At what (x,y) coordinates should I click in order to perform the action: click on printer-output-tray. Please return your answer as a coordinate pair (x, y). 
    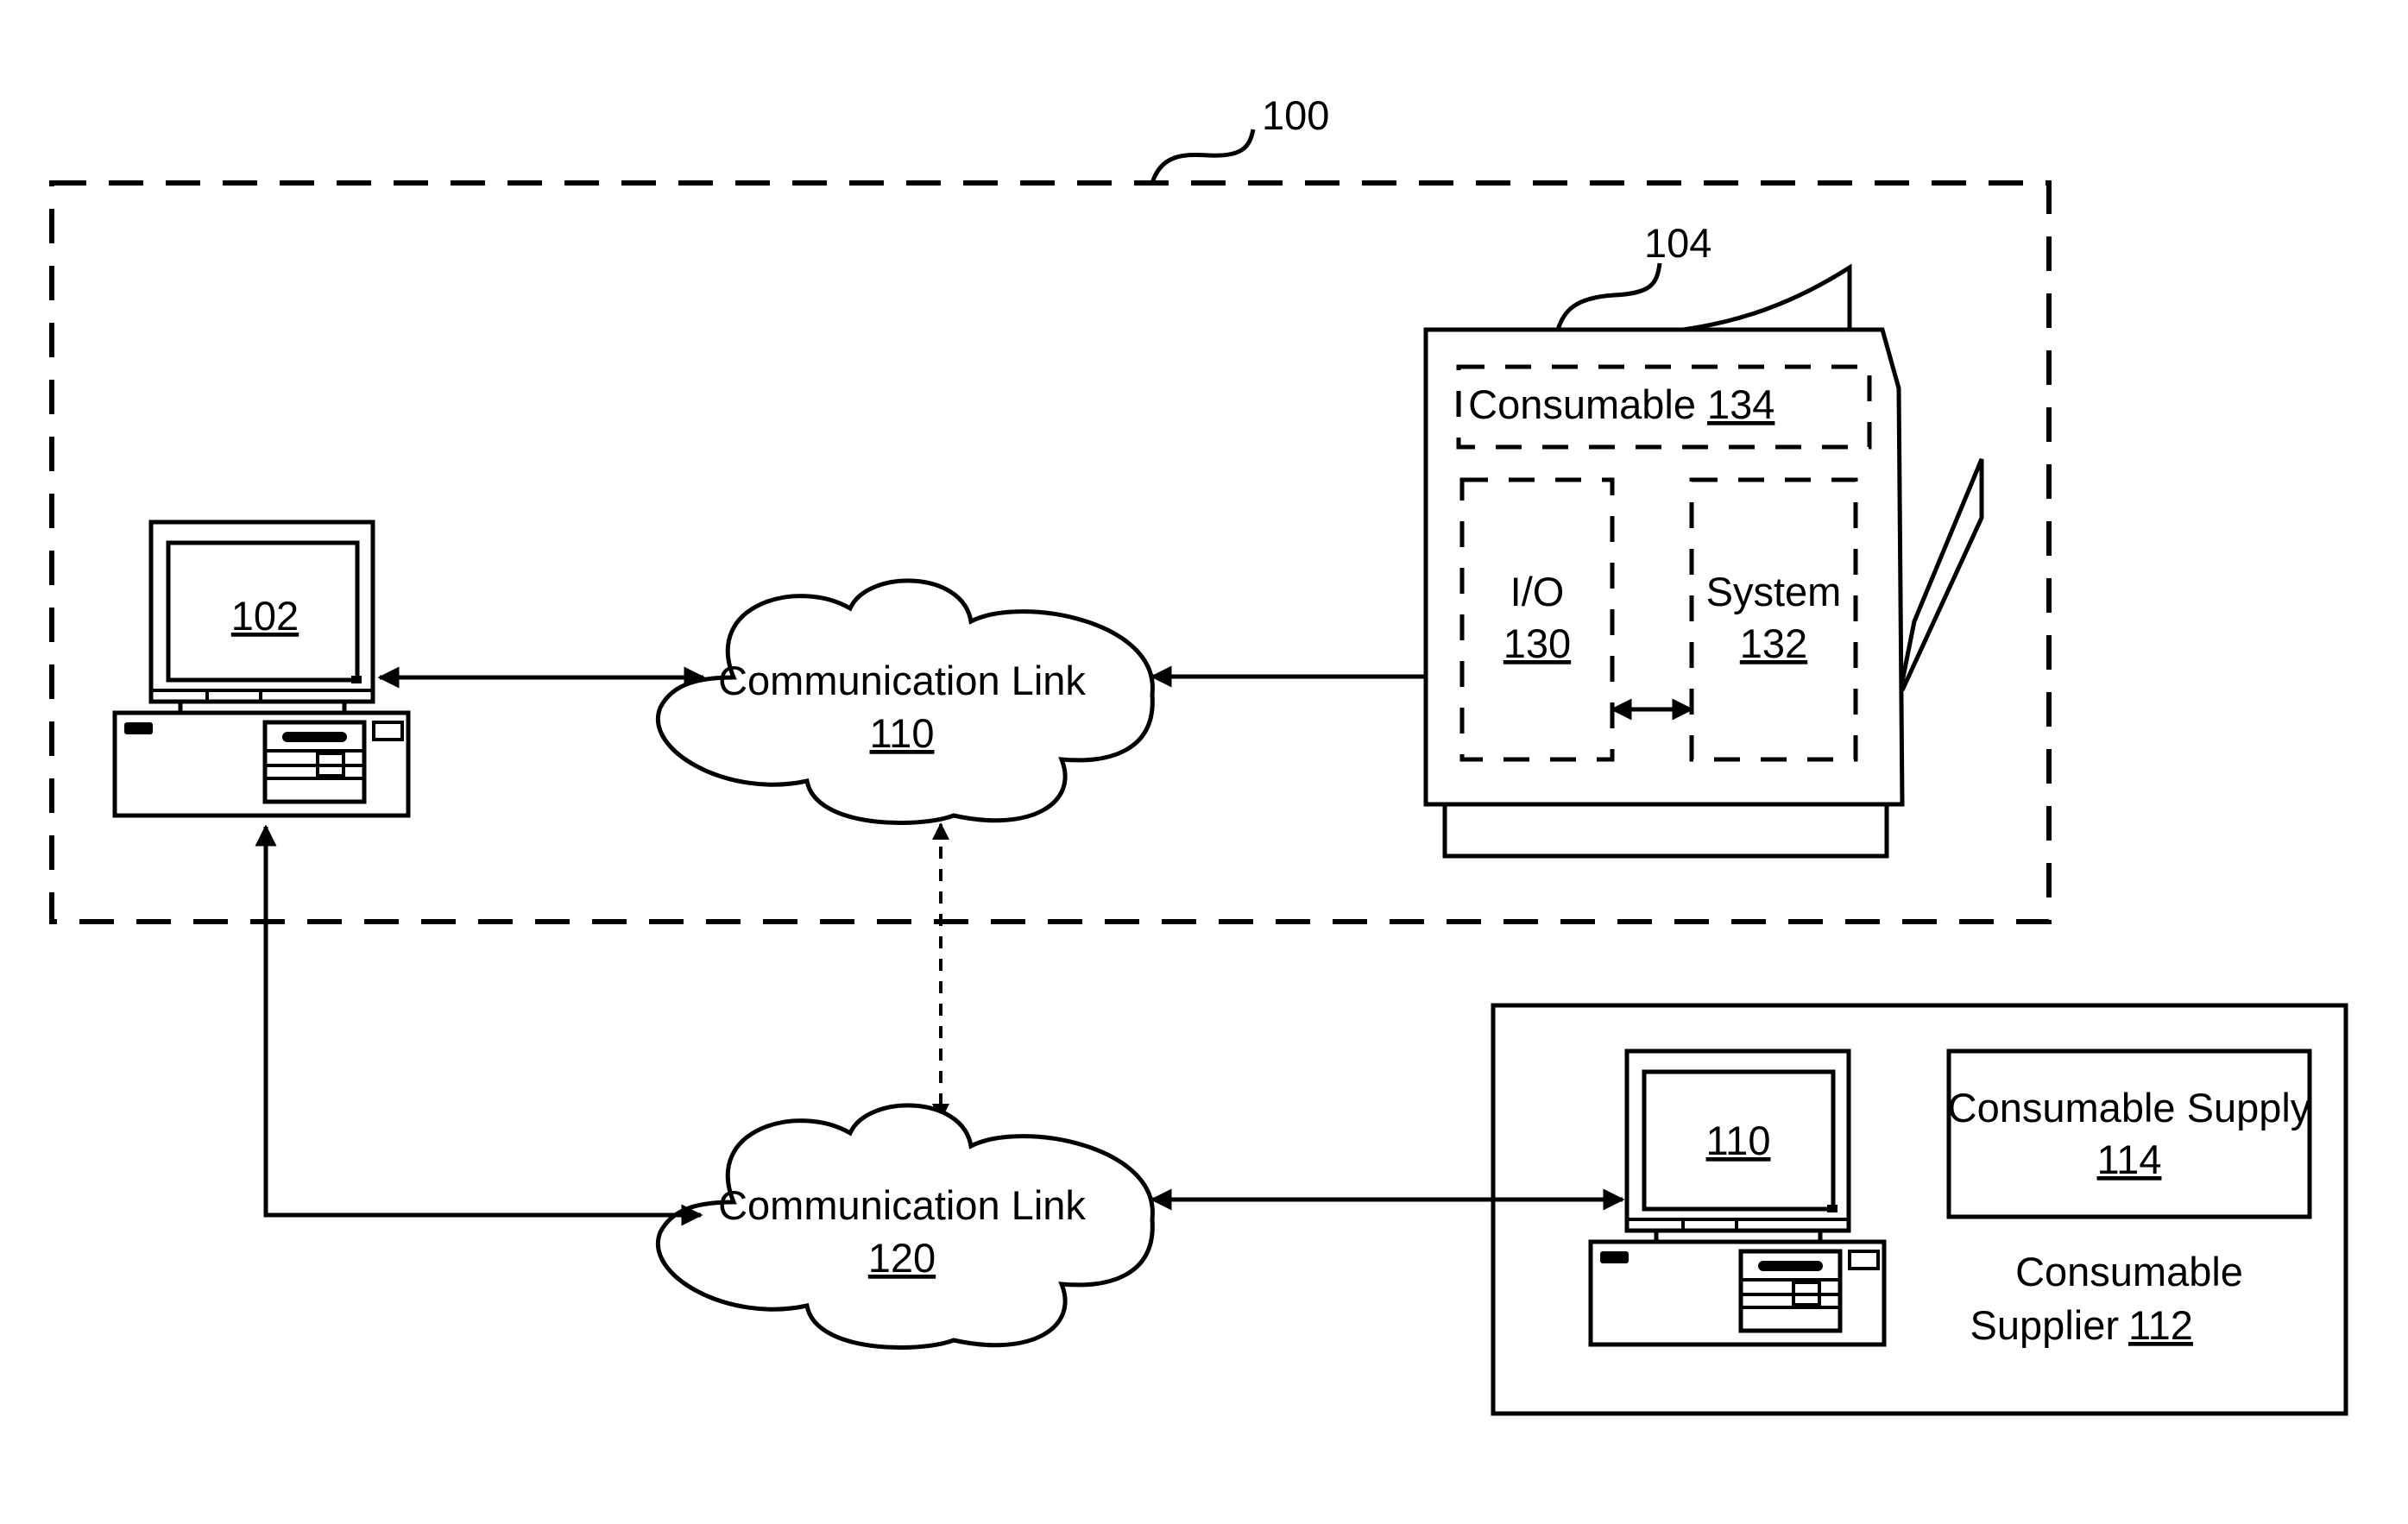
    Looking at the image, I should click on (1942, 575).